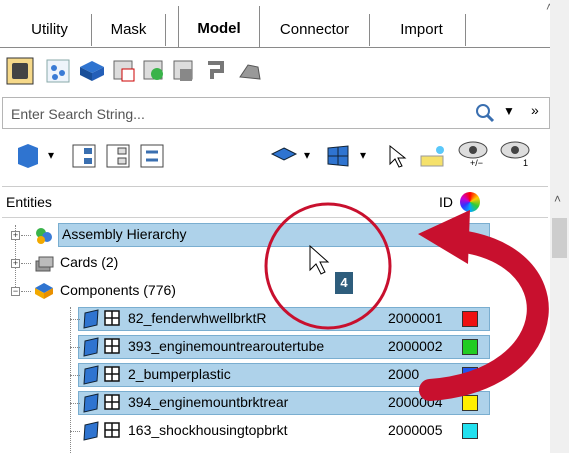  I want to click on connector-icon, so click(216, 71).